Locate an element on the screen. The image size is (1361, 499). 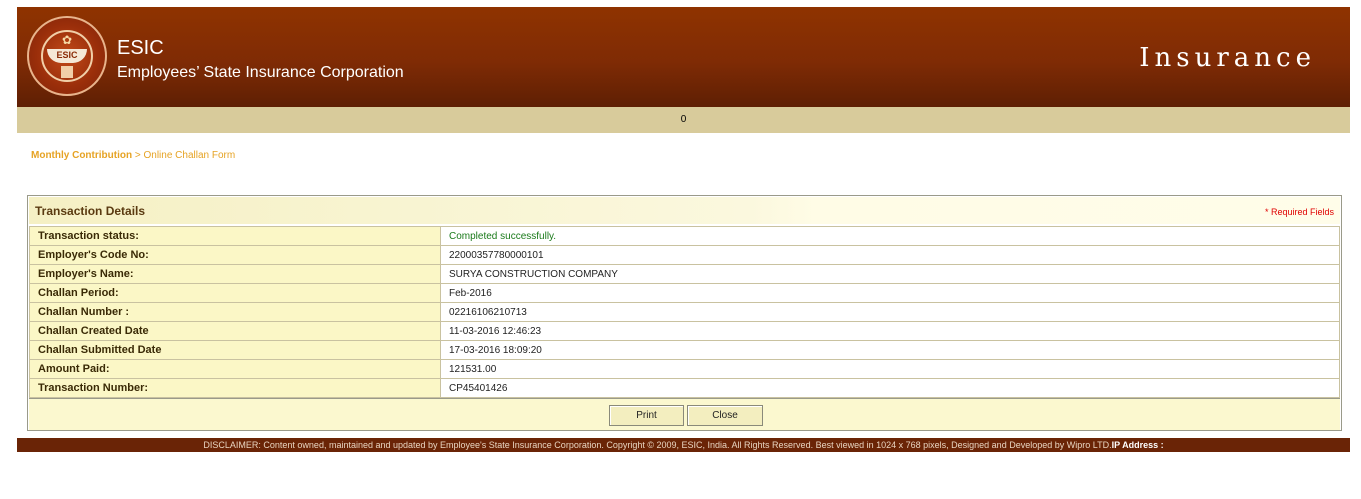
required-fields-note: * Required Fields is located at coordinates (1299, 212).